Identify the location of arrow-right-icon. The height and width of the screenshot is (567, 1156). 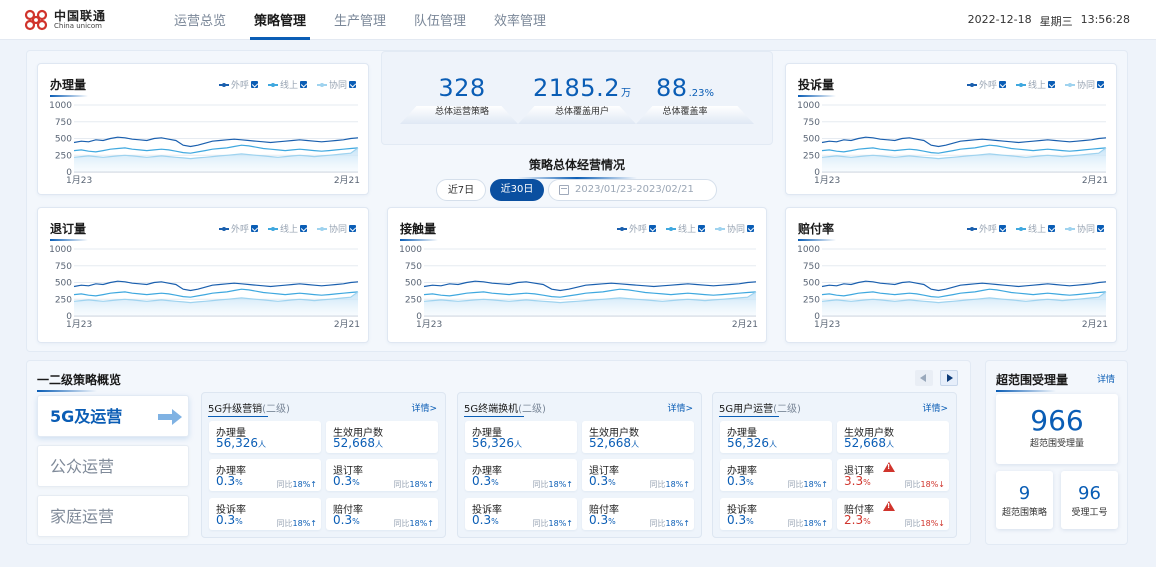
(170, 417).